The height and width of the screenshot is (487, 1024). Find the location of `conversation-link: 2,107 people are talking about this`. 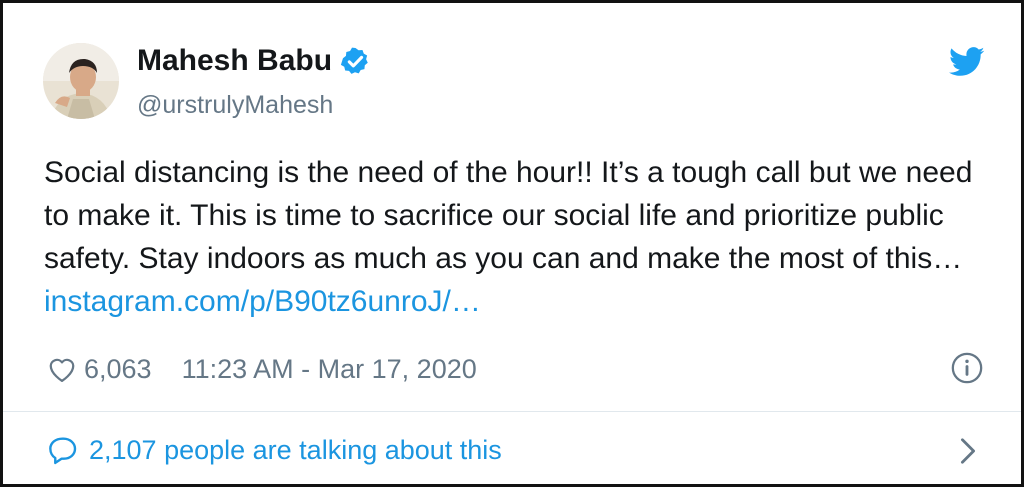

conversation-link: 2,107 people are talking about this is located at coordinates (274, 450).